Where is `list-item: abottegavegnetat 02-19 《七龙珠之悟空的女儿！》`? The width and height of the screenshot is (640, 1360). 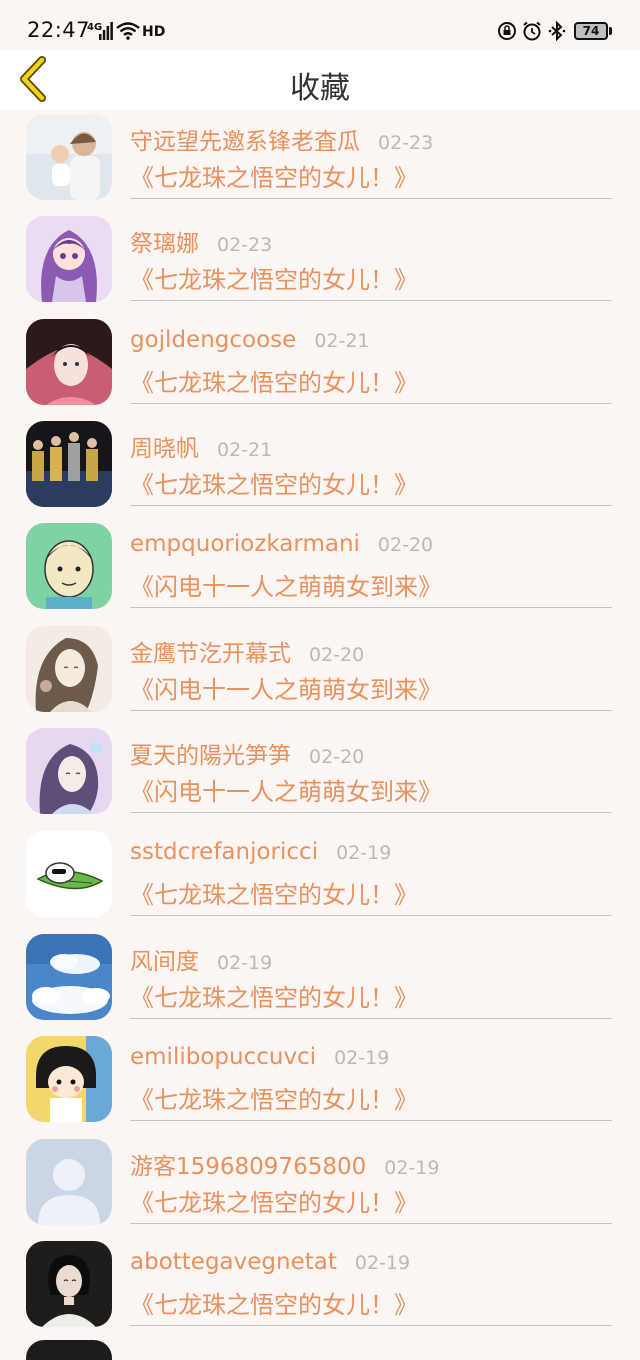
list-item: abottegavegnetat 02-19 《七龙珠之悟空的女儿！》 is located at coordinates (320, 1288).